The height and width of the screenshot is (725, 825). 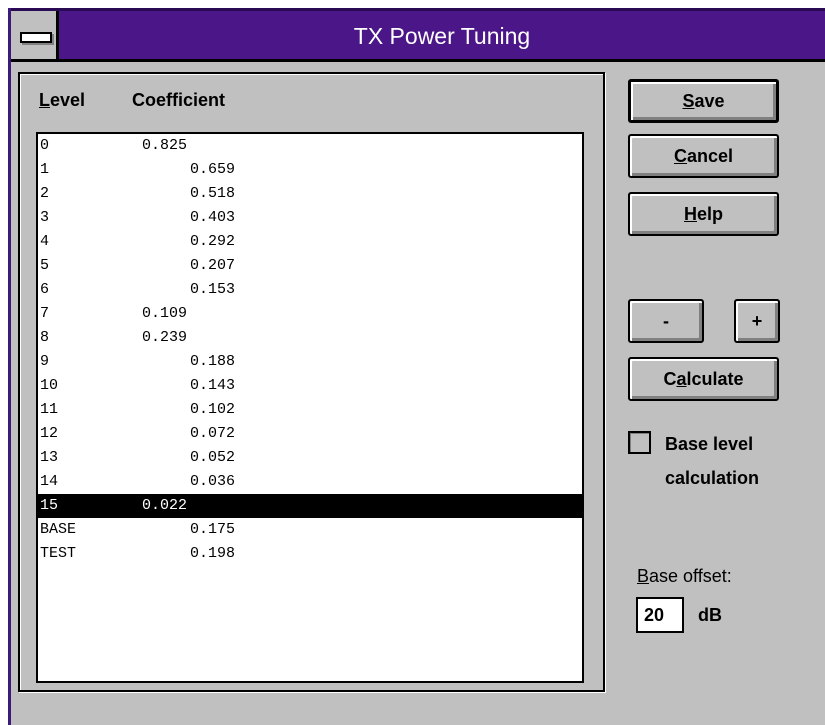 What do you see at coordinates (45, 217) in the screenshot?
I see `list-item-level: 3` at bounding box center [45, 217].